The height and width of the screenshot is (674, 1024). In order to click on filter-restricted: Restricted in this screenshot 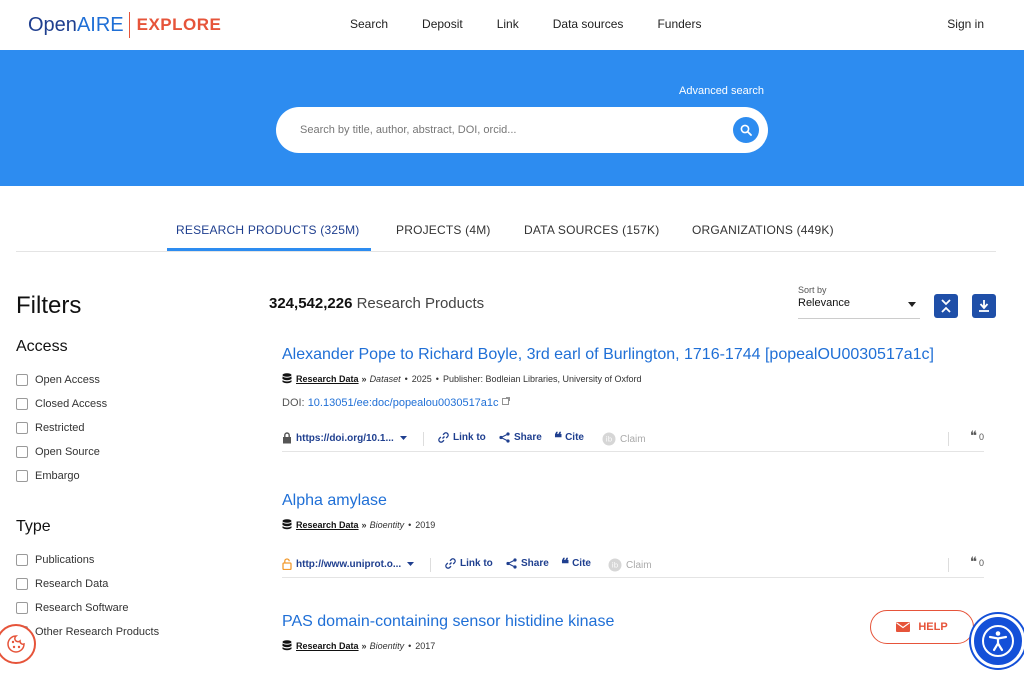, I will do `click(50, 428)`.